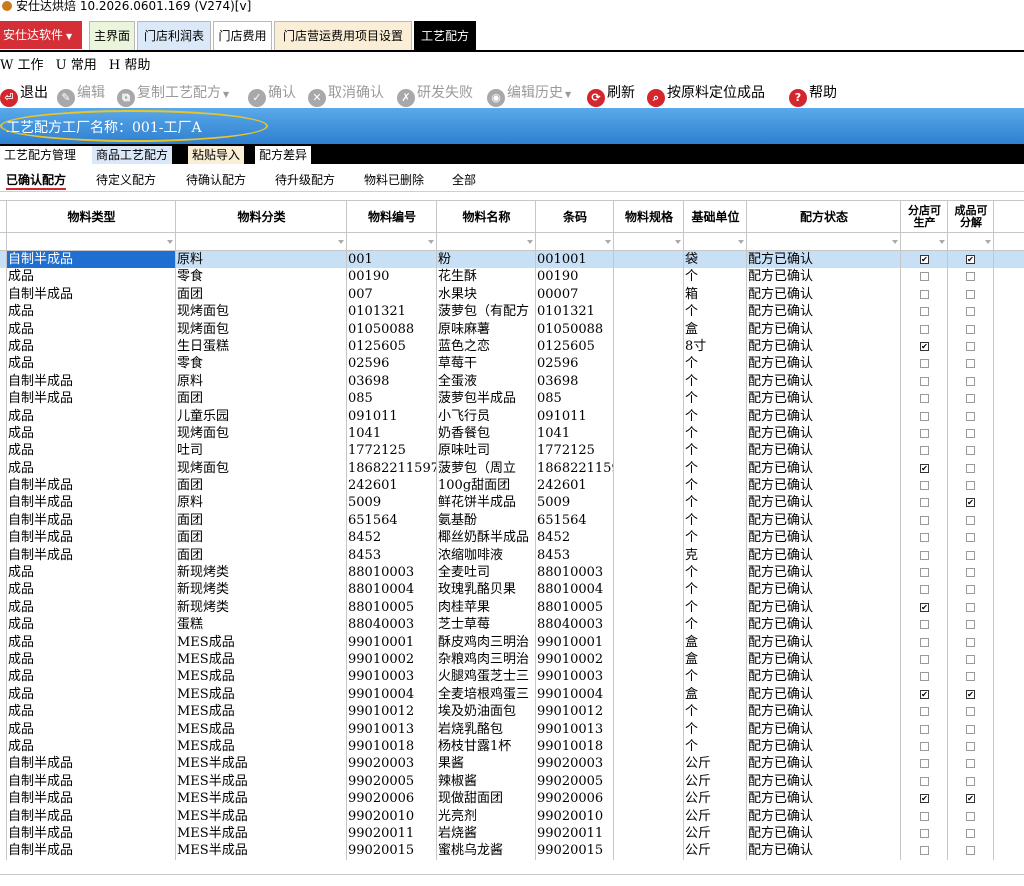  Describe the element at coordinates (512, 276) in the screenshot. I see `table-row: 成品 零食 00190 花生酥 00190 个 配方已确认` at that location.